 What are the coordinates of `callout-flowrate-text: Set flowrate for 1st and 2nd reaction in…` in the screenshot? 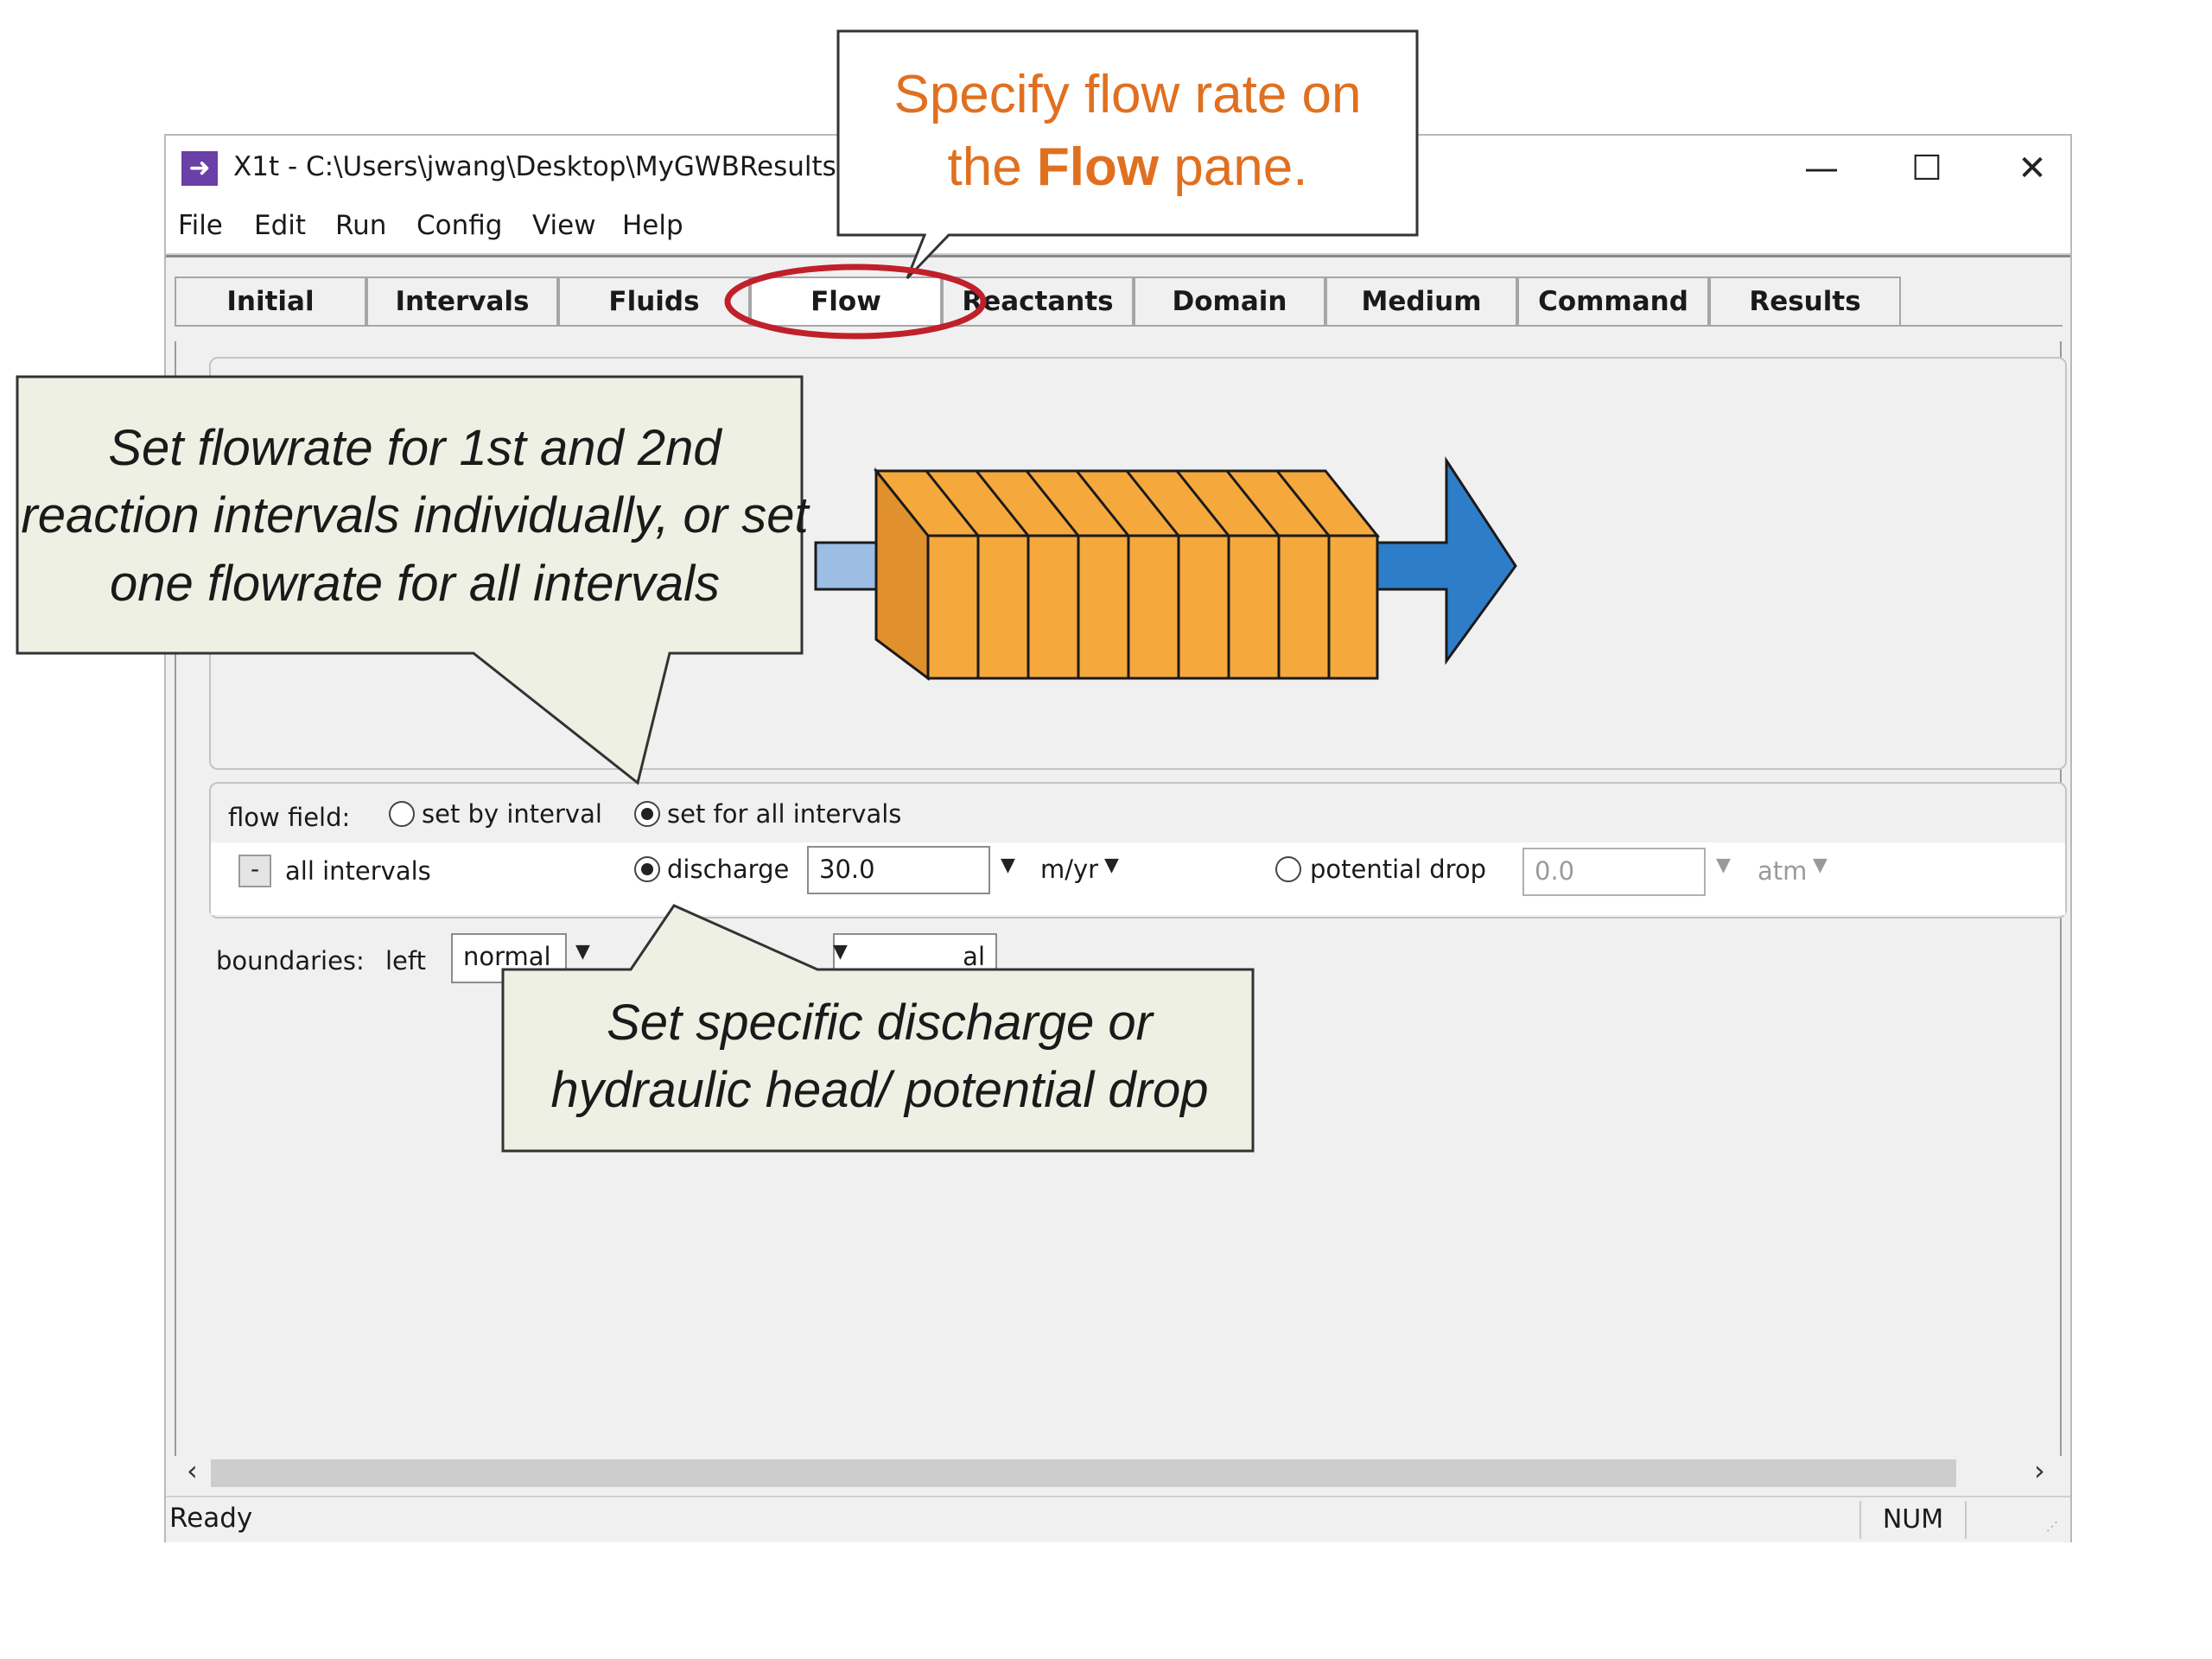 It's located at (415, 516).